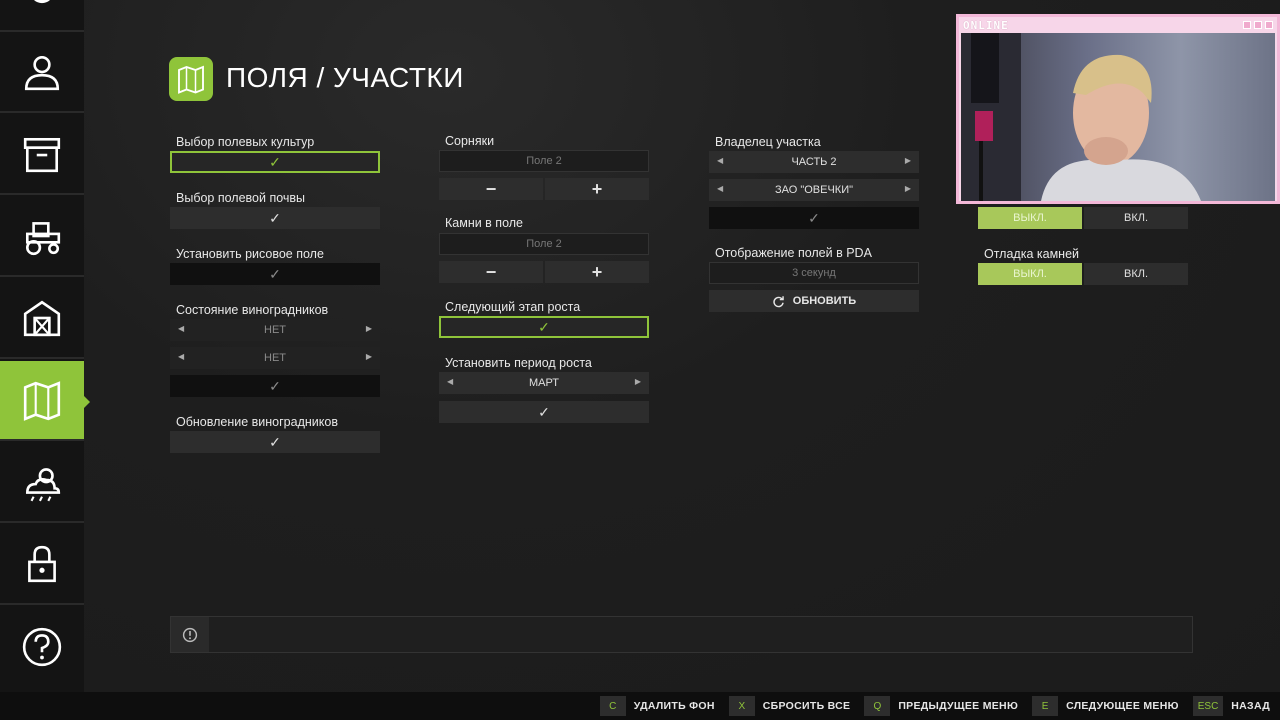  I want to click on toggle1-on-button: ВКЛ., so click(1136, 218).